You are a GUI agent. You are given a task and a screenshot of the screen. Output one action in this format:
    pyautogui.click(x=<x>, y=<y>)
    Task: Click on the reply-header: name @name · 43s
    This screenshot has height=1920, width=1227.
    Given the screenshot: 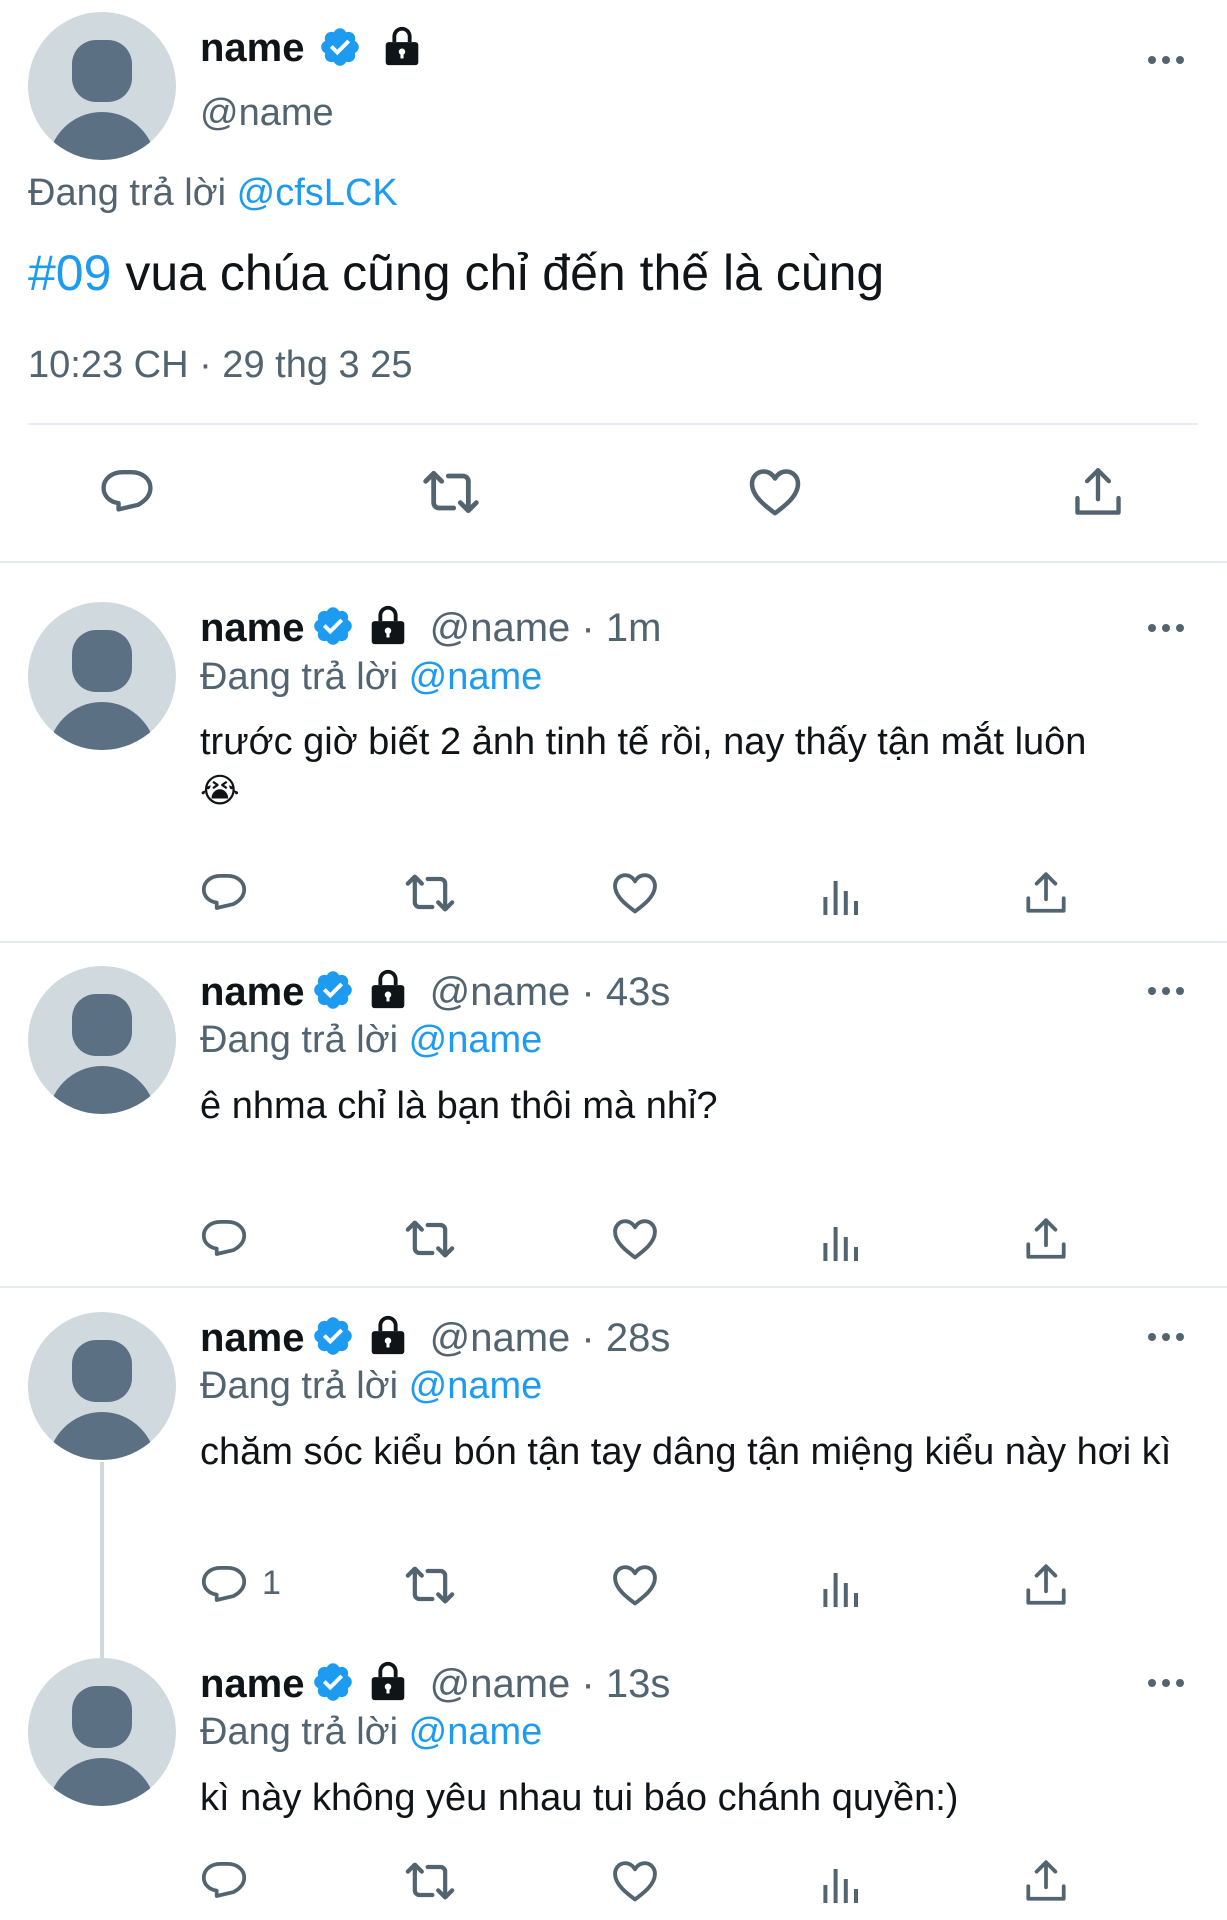 What is the action you would take?
    pyautogui.click(x=435, y=992)
    